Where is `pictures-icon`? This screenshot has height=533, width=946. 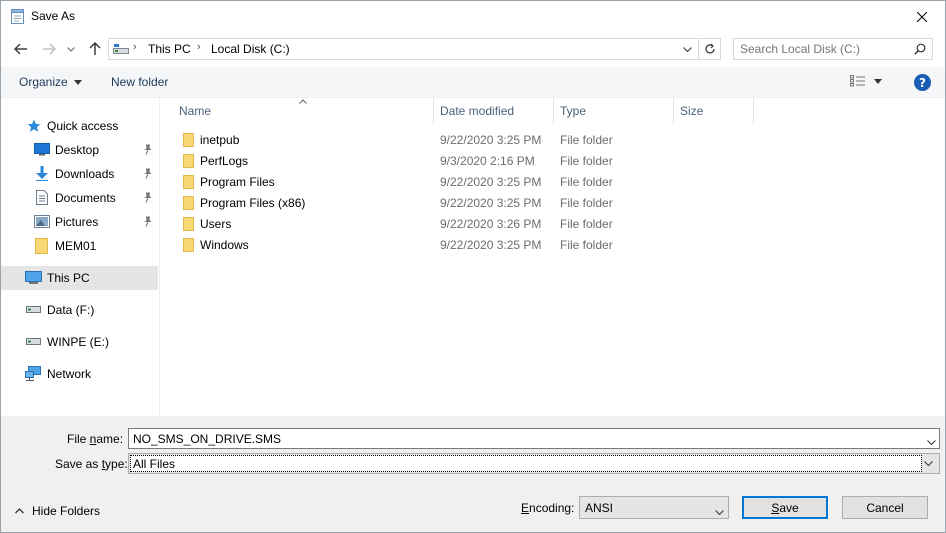
pictures-icon is located at coordinates (42, 221).